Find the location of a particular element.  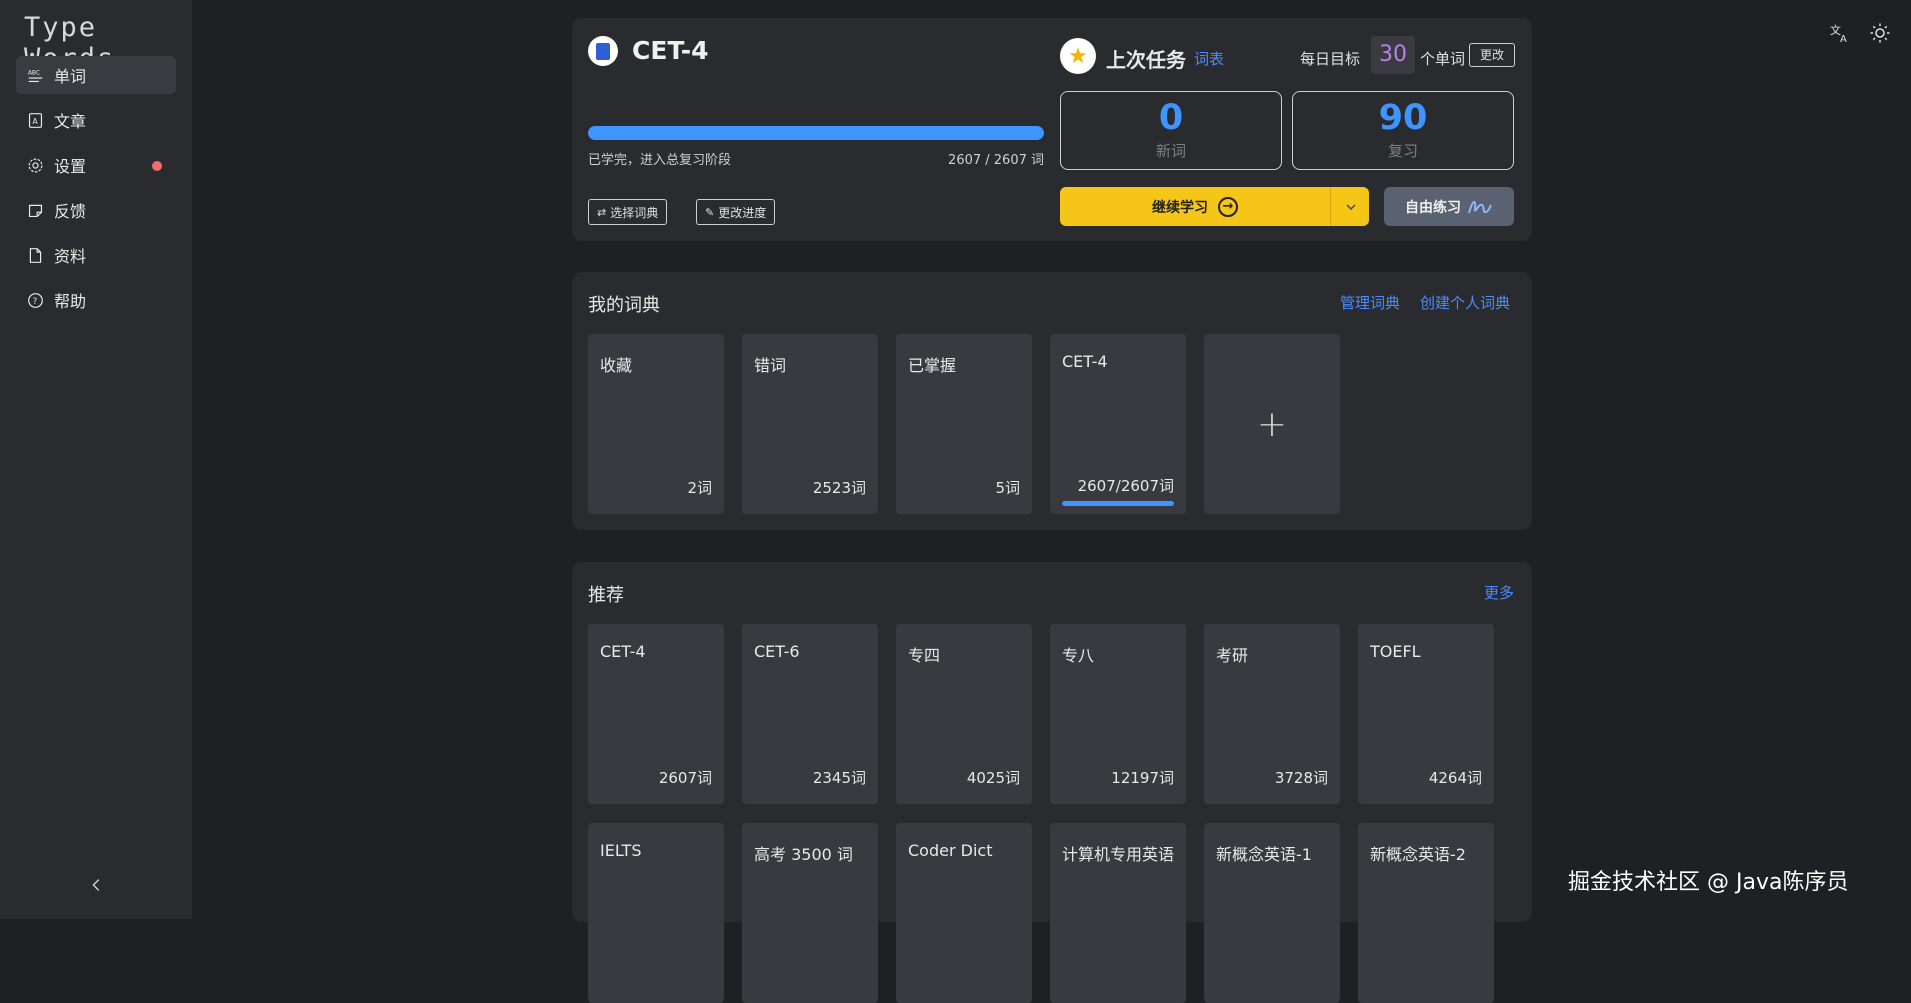

recommend-tile-ielts: IELTS is located at coordinates (656, 913).